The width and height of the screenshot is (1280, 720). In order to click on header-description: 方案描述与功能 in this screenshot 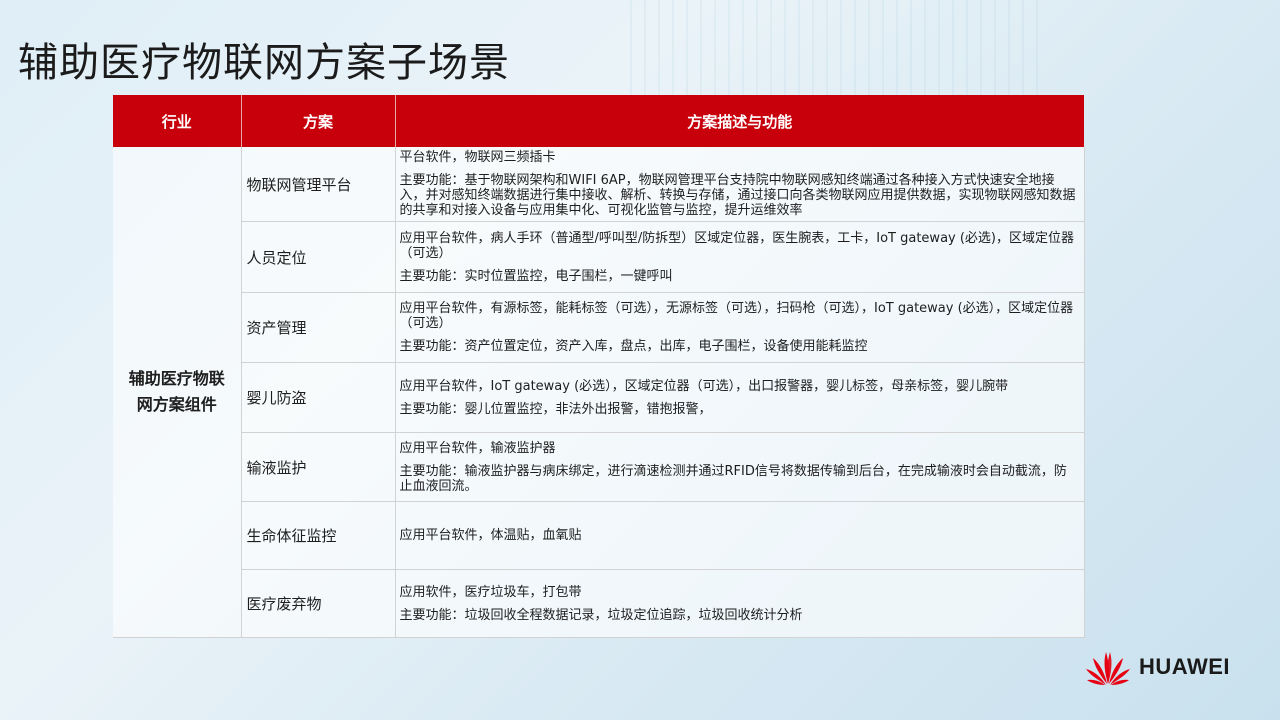, I will do `click(739, 121)`.